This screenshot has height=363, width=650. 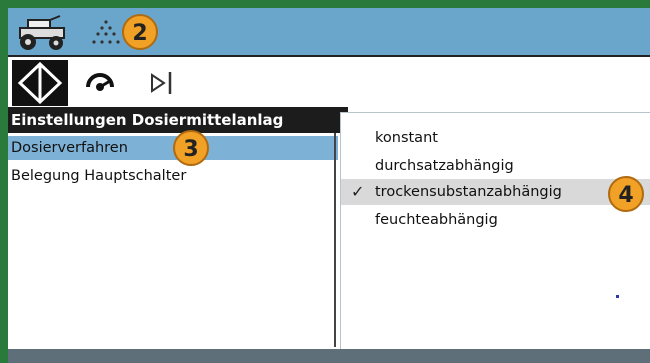 I want to click on navigation-diamond-icon, so click(x=40, y=83).